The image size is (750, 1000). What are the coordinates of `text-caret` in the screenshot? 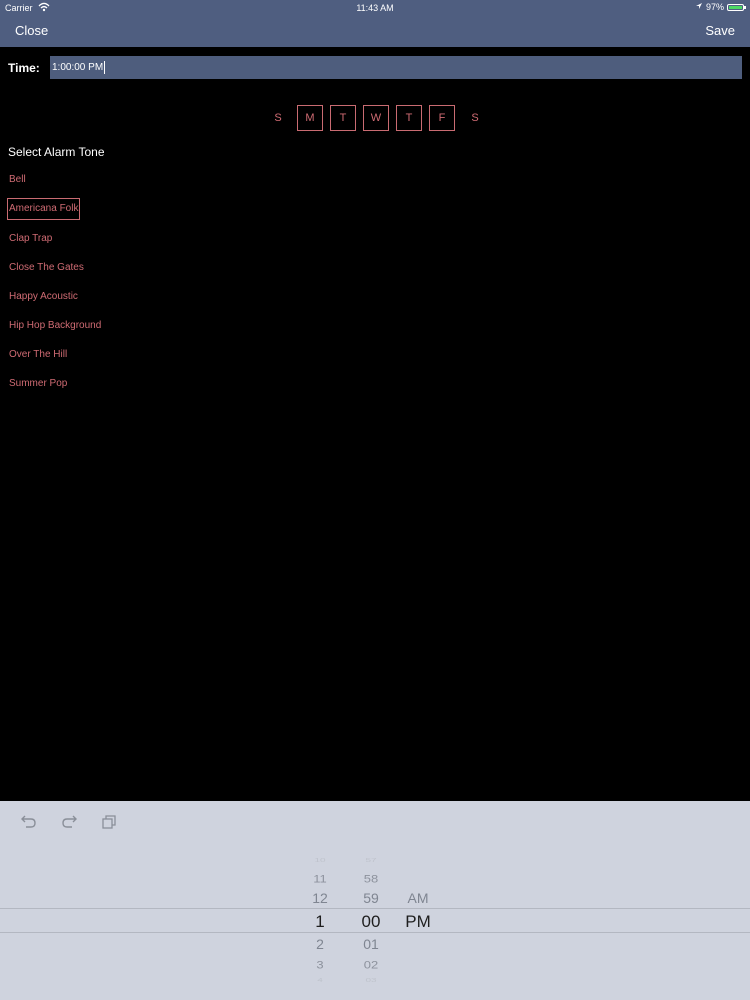 It's located at (105, 67).